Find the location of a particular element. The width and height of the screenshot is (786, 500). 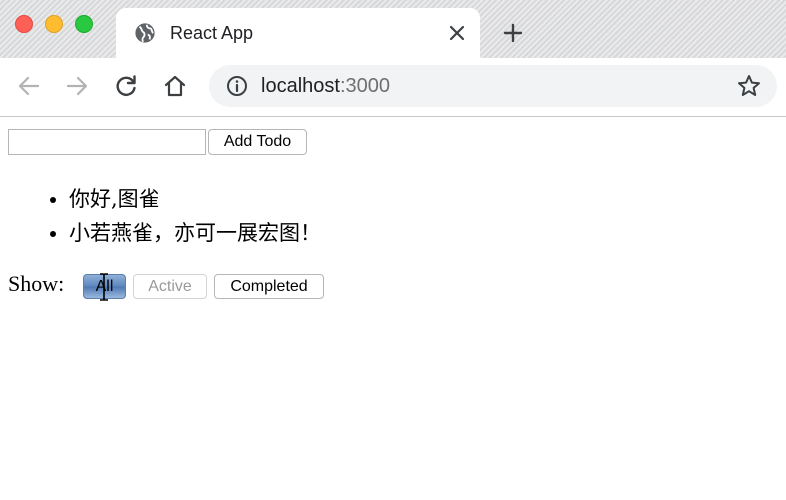

address-bar: localhost:3000 is located at coordinates (493, 86).